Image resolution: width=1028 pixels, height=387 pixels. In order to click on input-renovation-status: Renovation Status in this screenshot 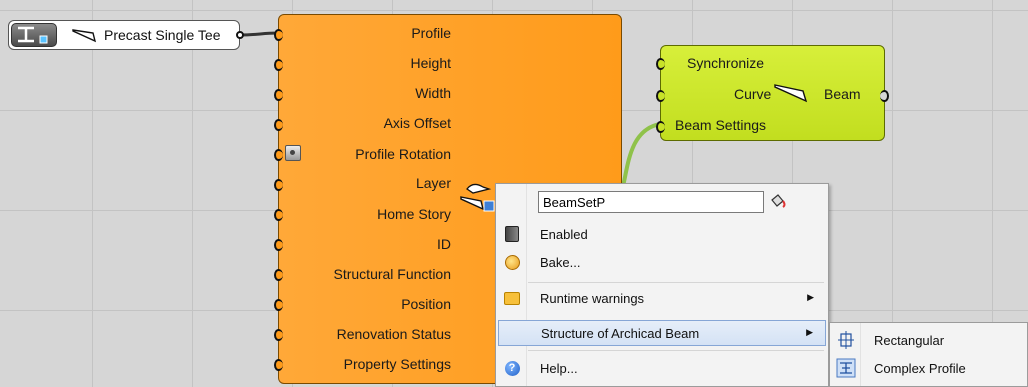, I will do `click(393, 334)`.